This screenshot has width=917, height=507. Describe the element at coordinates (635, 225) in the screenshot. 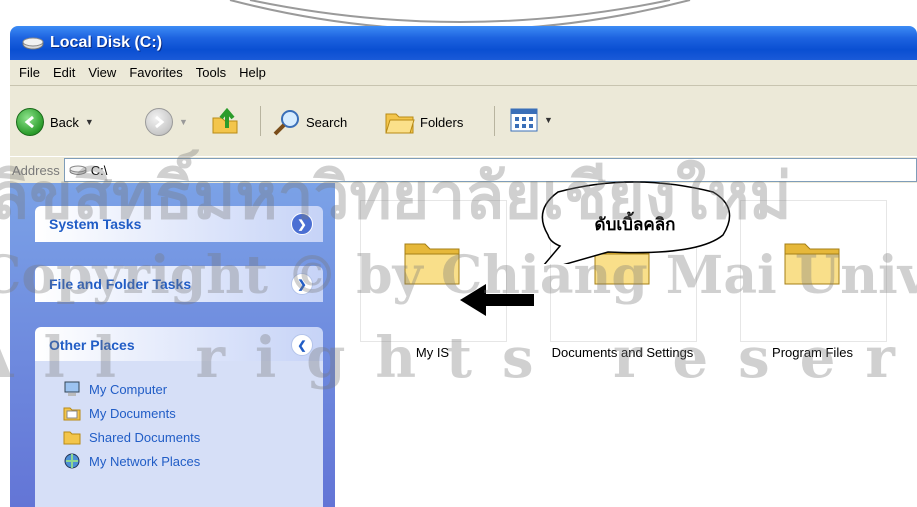

I see `callout-text: ดับเบิ้ลคลิก` at that location.